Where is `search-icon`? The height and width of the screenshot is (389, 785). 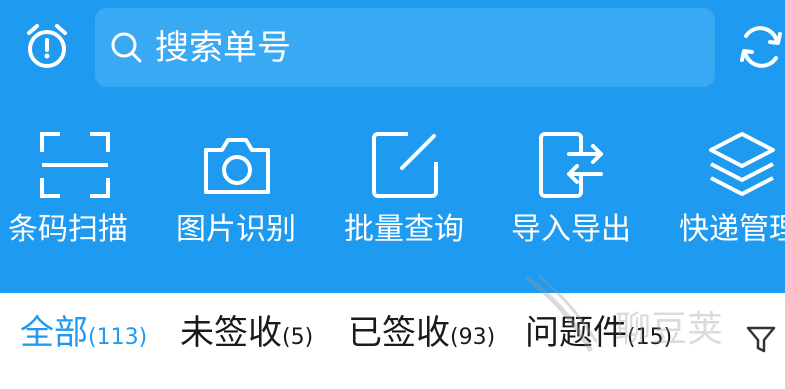 search-icon is located at coordinates (126, 47).